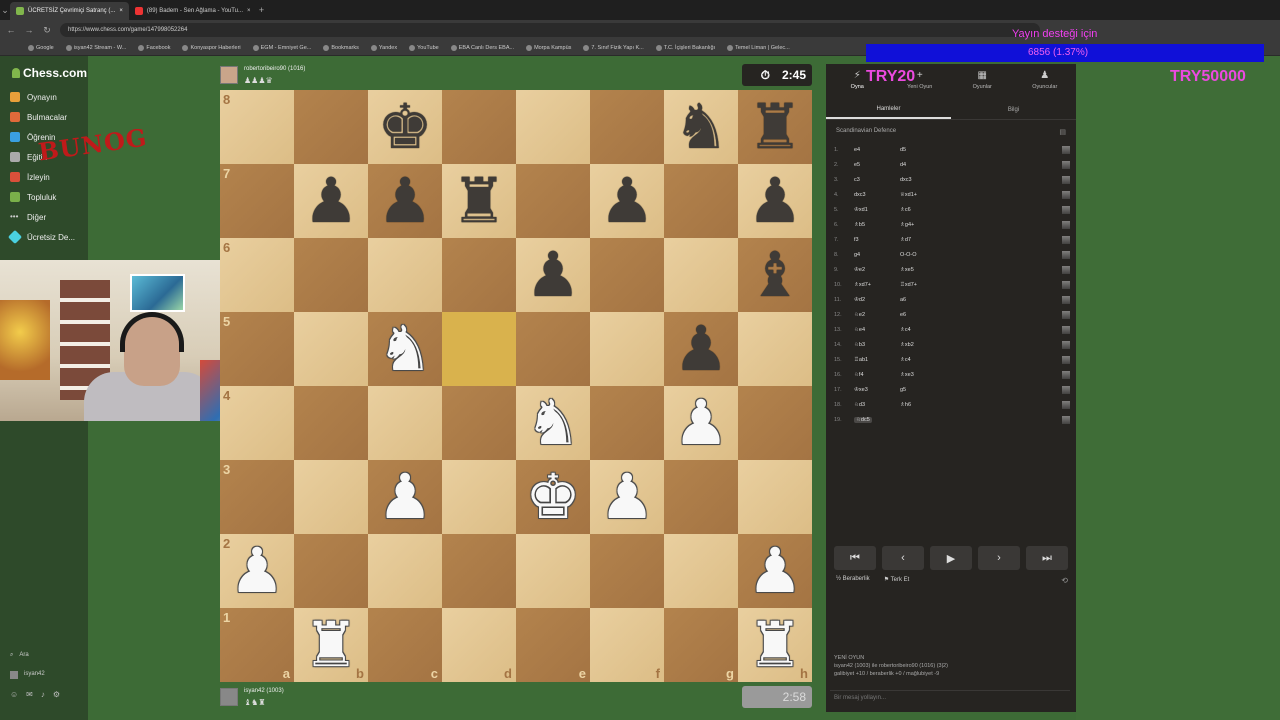 This screenshot has height=720, width=1280. I want to click on square-e8, so click(553, 127).